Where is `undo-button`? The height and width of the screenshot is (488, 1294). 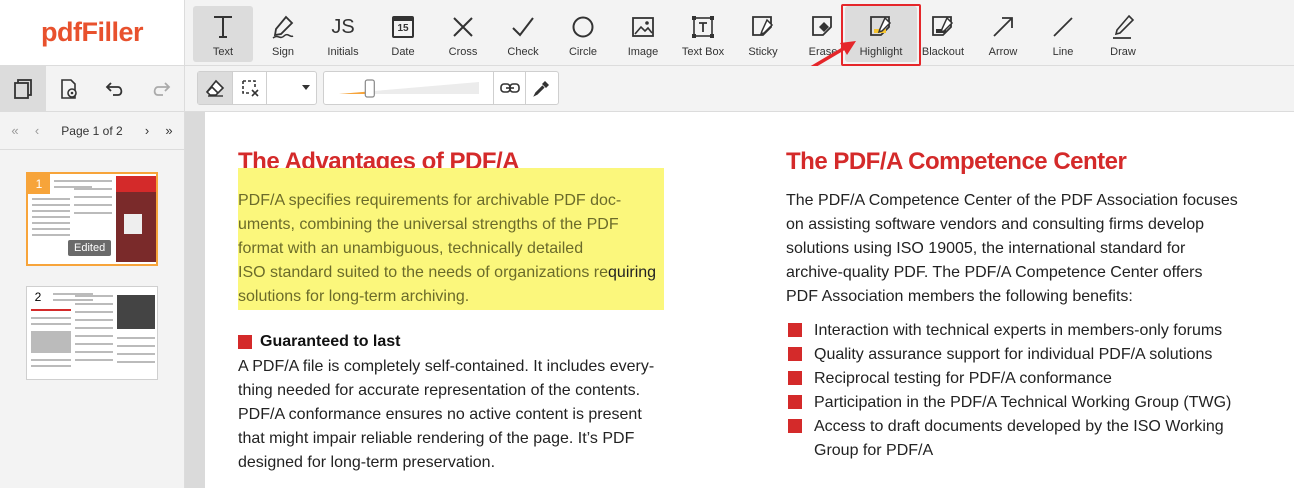
undo-button is located at coordinates (115, 89).